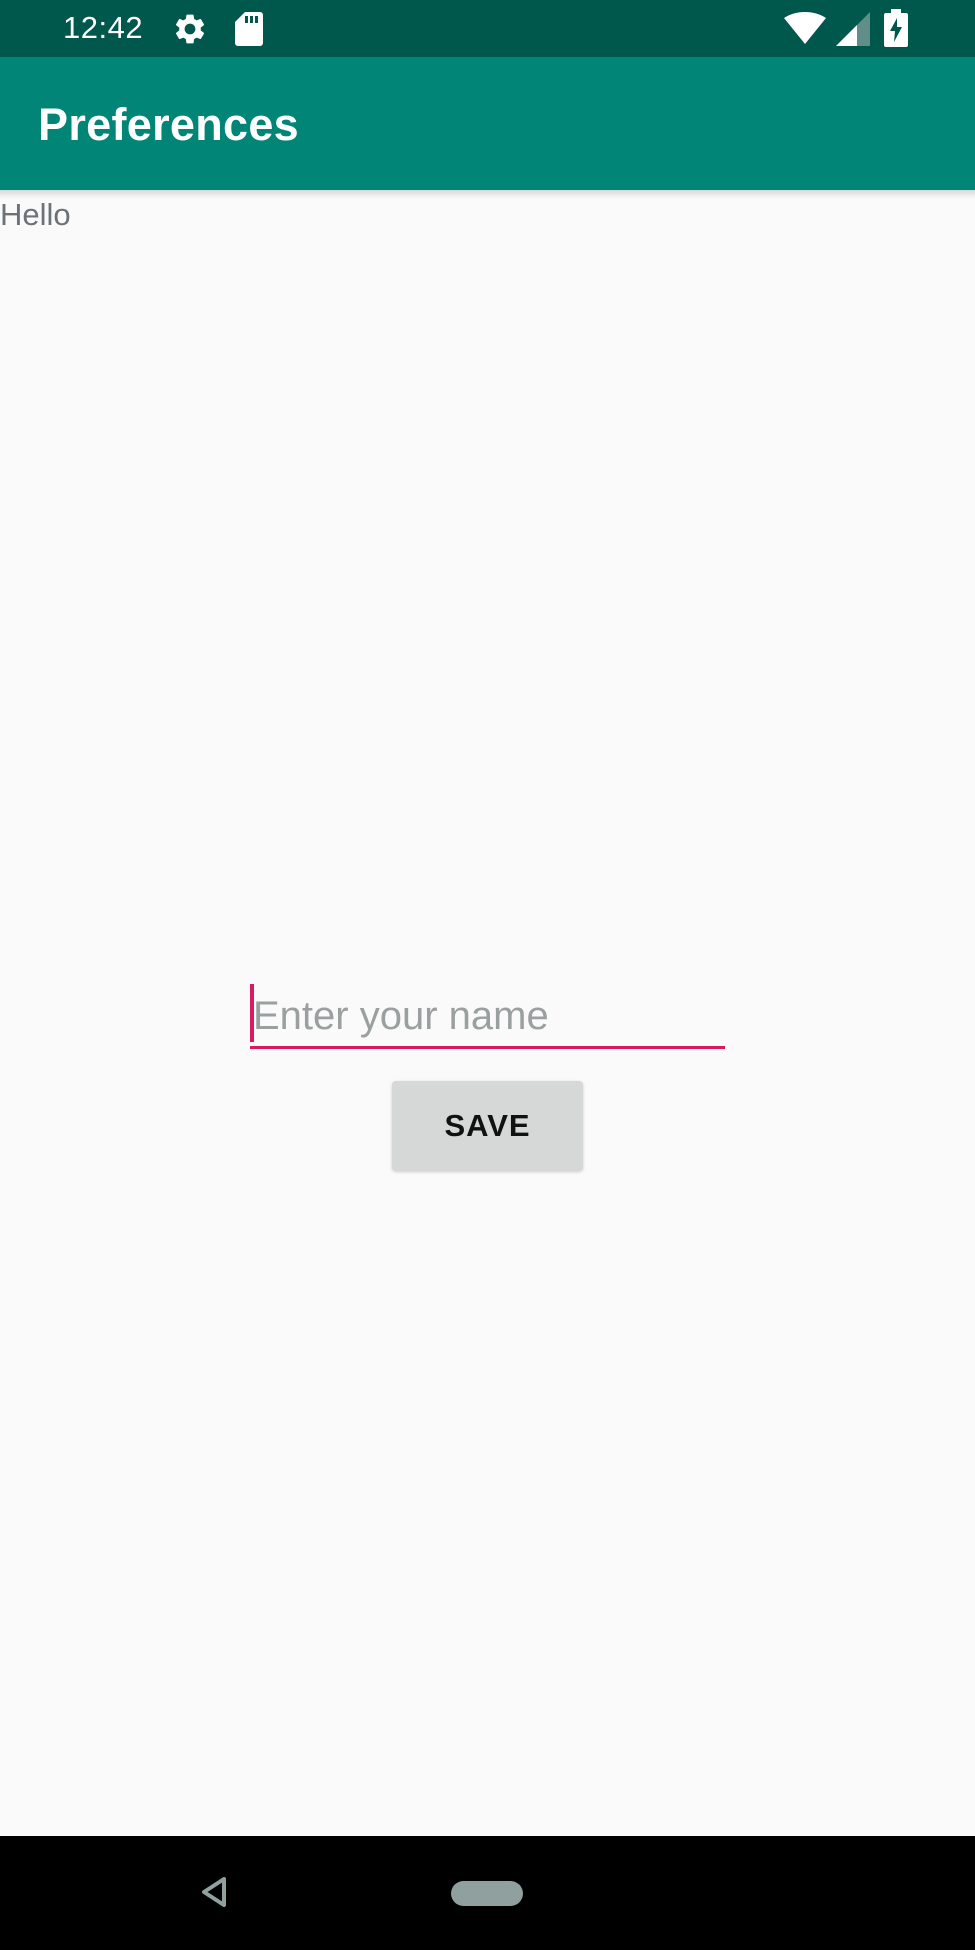 Image resolution: width=975 pixels, height=1950 pixels. I want to click on input-underline, so click(487, 1047).